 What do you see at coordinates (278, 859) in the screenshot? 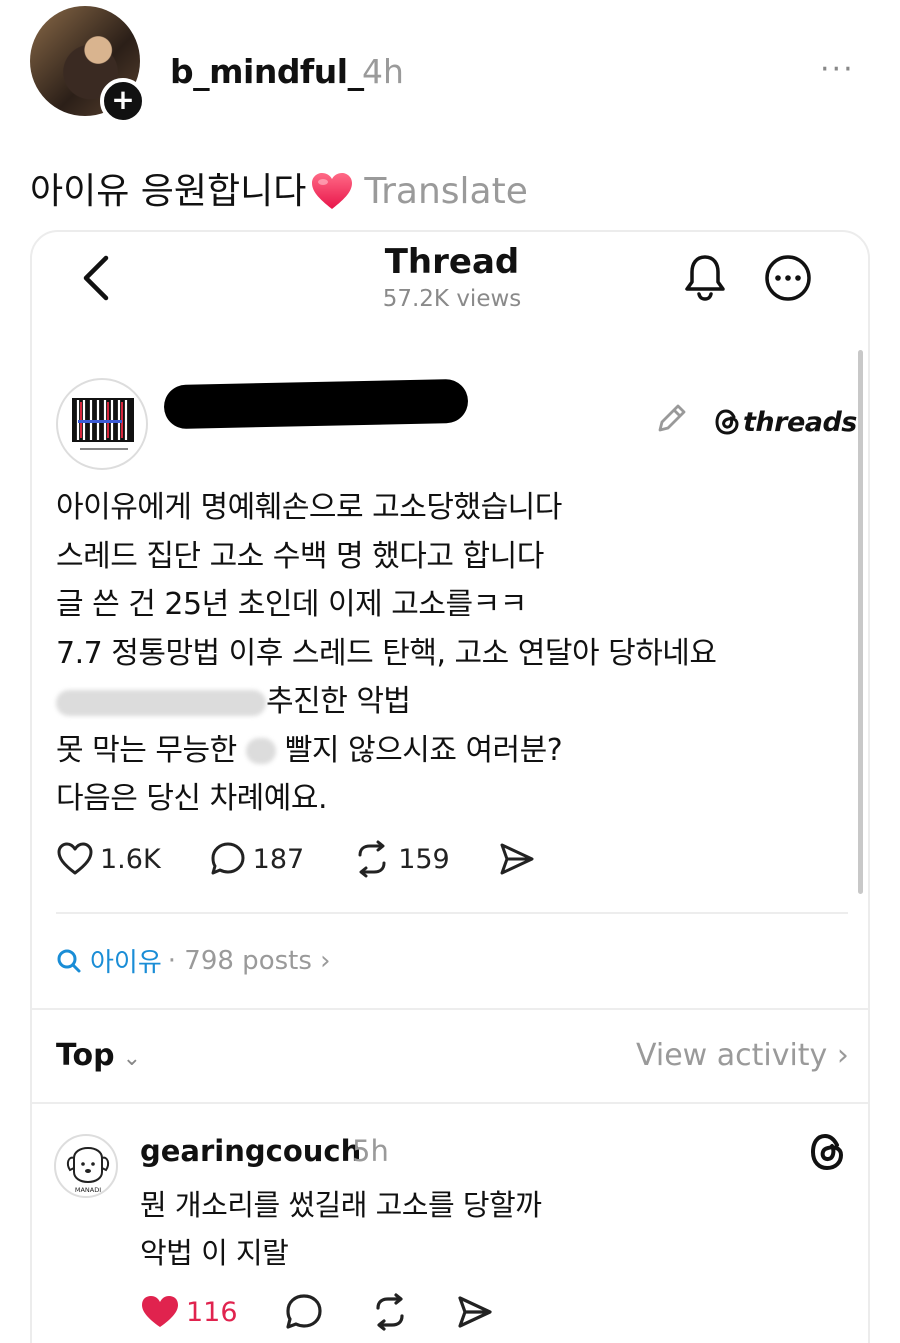
I see `comment-count: 187` at bounding box center [278, 859].